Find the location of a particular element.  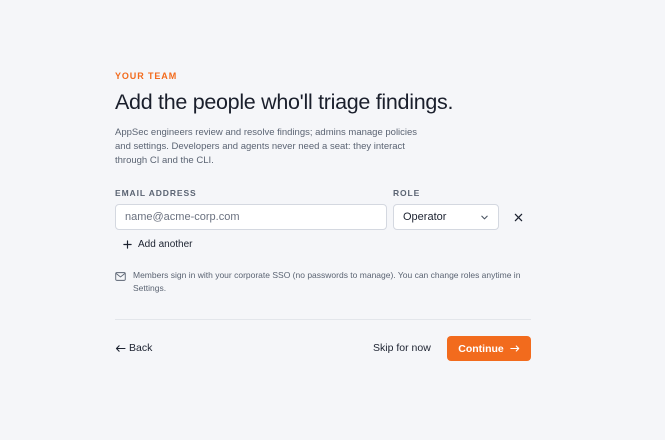

section-eyebrow: YOUR TEAM is located at coordinates (146, 76).